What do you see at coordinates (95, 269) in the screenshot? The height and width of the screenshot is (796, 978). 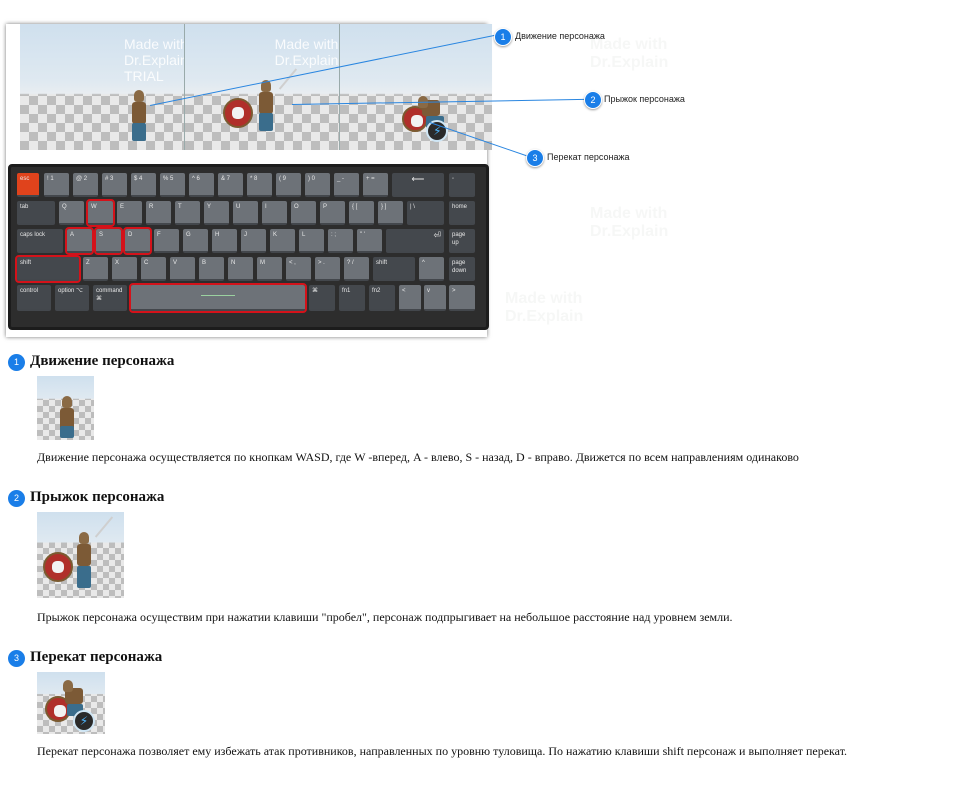 I see `key: Z` at bounding box center [95, 269].